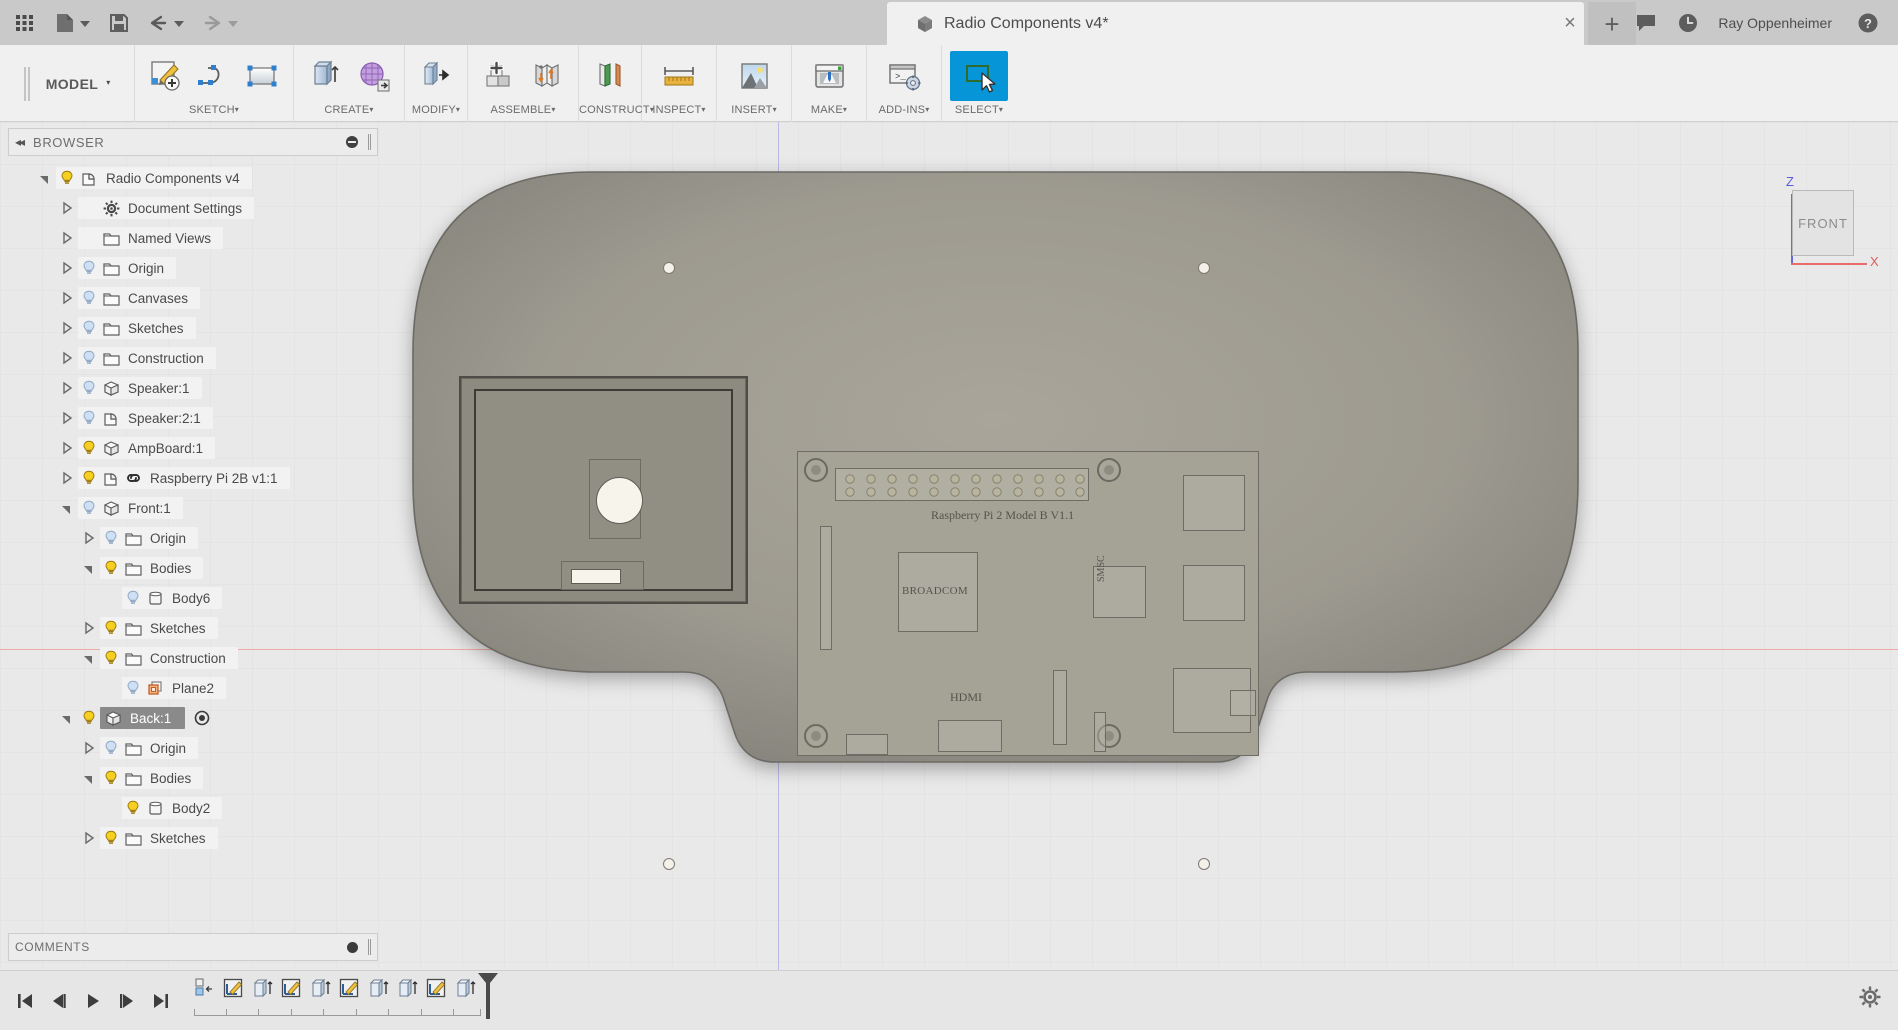 The width and height of the screenshot is (1898, 1030). I want to click on tree-item-named-views: Named Views, so click(193, 238).